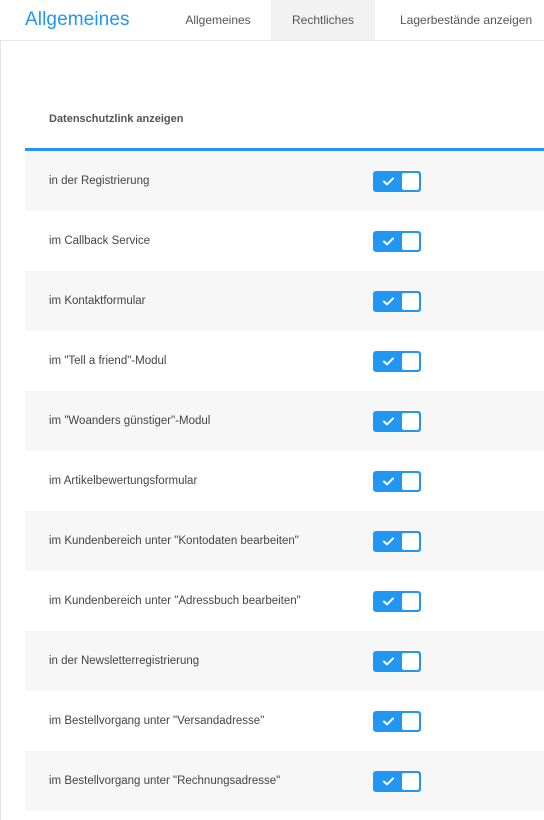  I want to click on tab-lagerbestaende-anzeigen: Lagerbestände anzeigen, so click(465, 20).